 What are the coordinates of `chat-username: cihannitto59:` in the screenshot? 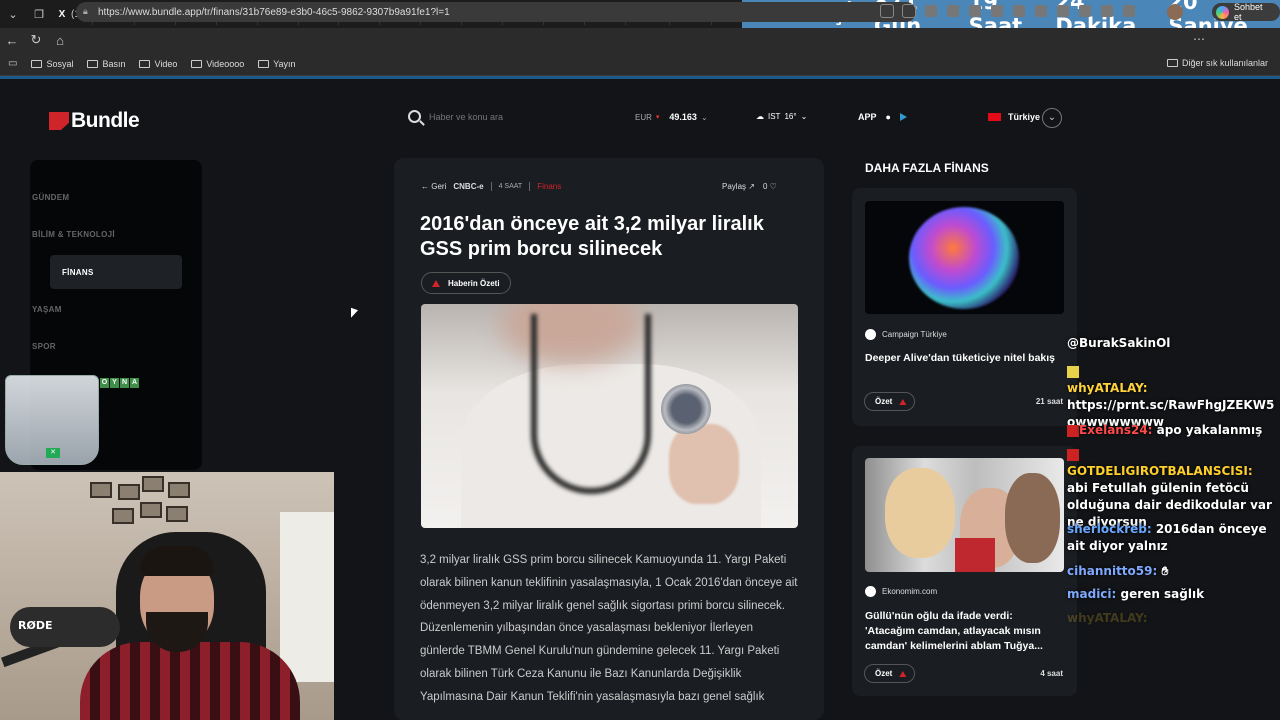 It's located at (1112, 571).